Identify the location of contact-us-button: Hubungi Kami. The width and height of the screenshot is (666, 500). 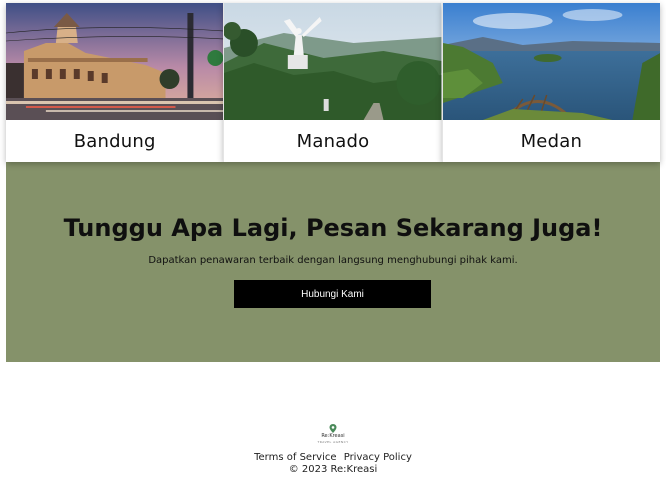
(332, 294).